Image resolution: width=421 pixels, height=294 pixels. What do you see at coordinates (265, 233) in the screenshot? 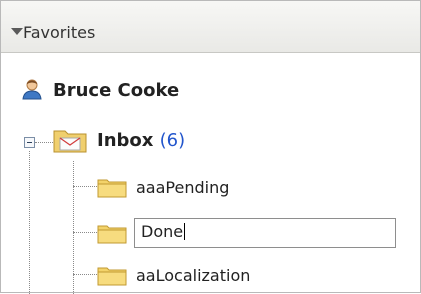
I see `folder-rename-input: Done` at bounding box center [265, 233].